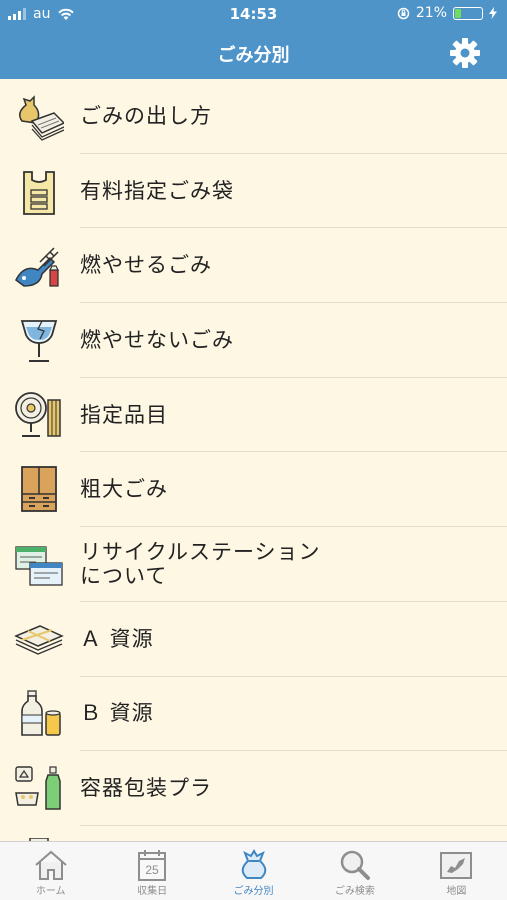  What do you see at coordinates (117, 638) in the screenshot?
I see `list-item-label: Ａ 資源` at bounding box center [117, 638].